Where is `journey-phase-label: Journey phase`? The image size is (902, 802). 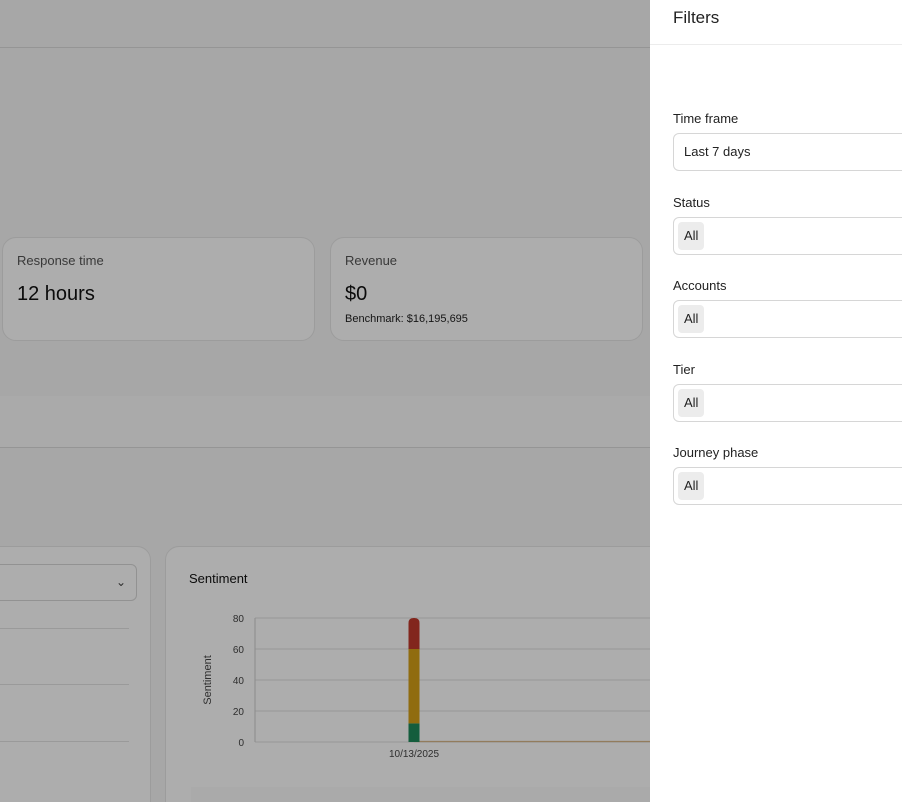 journey-phase-label: Journey phase is located at coordinates (716, 452).